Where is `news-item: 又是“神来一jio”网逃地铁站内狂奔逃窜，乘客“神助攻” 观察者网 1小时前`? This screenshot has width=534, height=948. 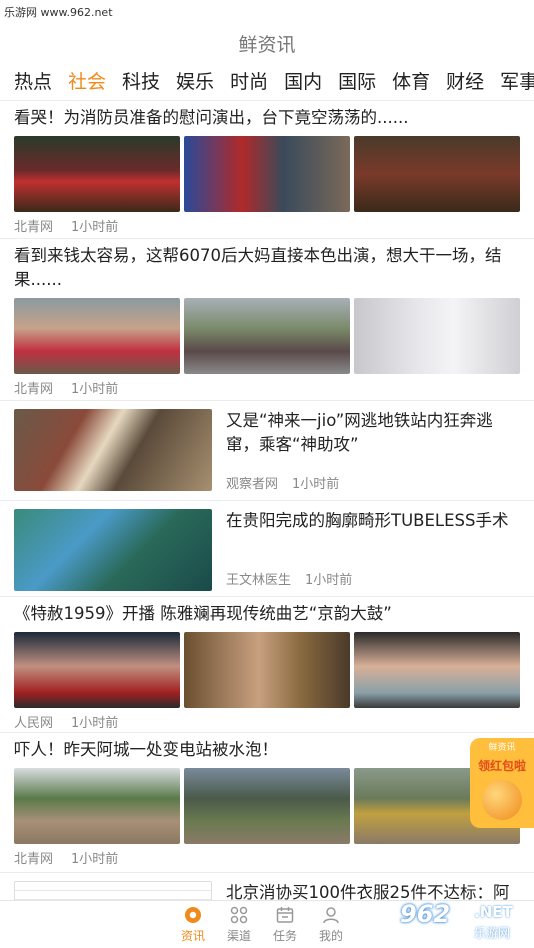 news-item: 又是“神来一jio”网逃地铁站内狂奔逃窜，乘客“神助攻” 观察者网 1小时前 is located at coordinates (267, 451).